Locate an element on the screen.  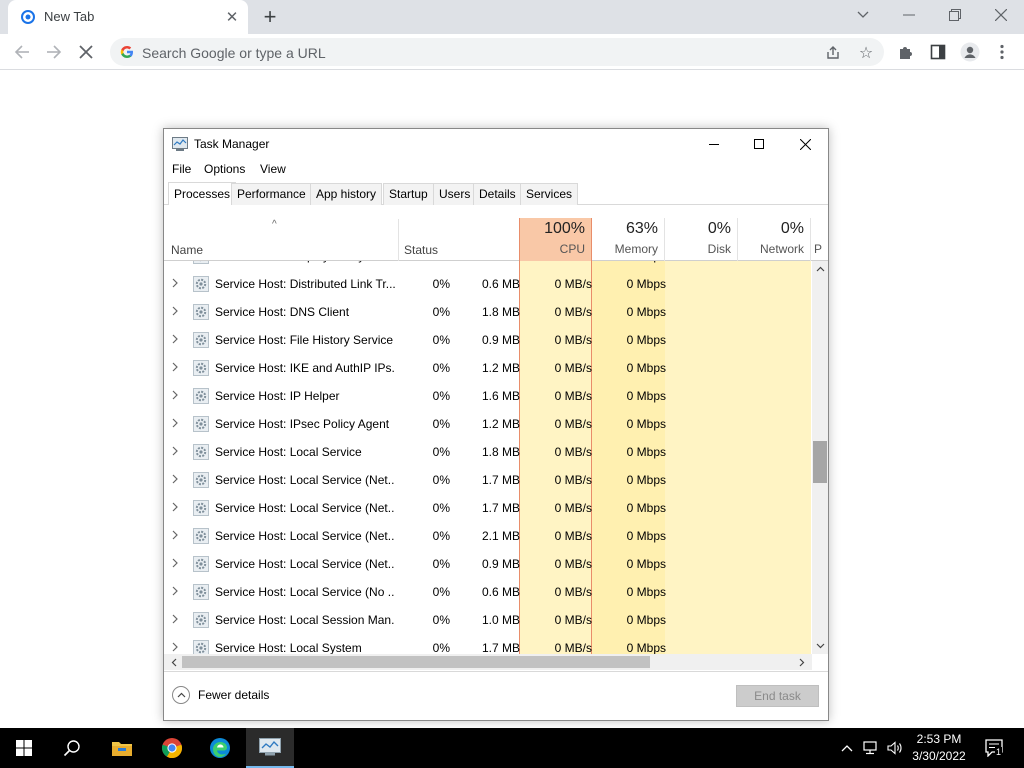
clock-date: 3/30/2022 is located at coordinates (939, 756).